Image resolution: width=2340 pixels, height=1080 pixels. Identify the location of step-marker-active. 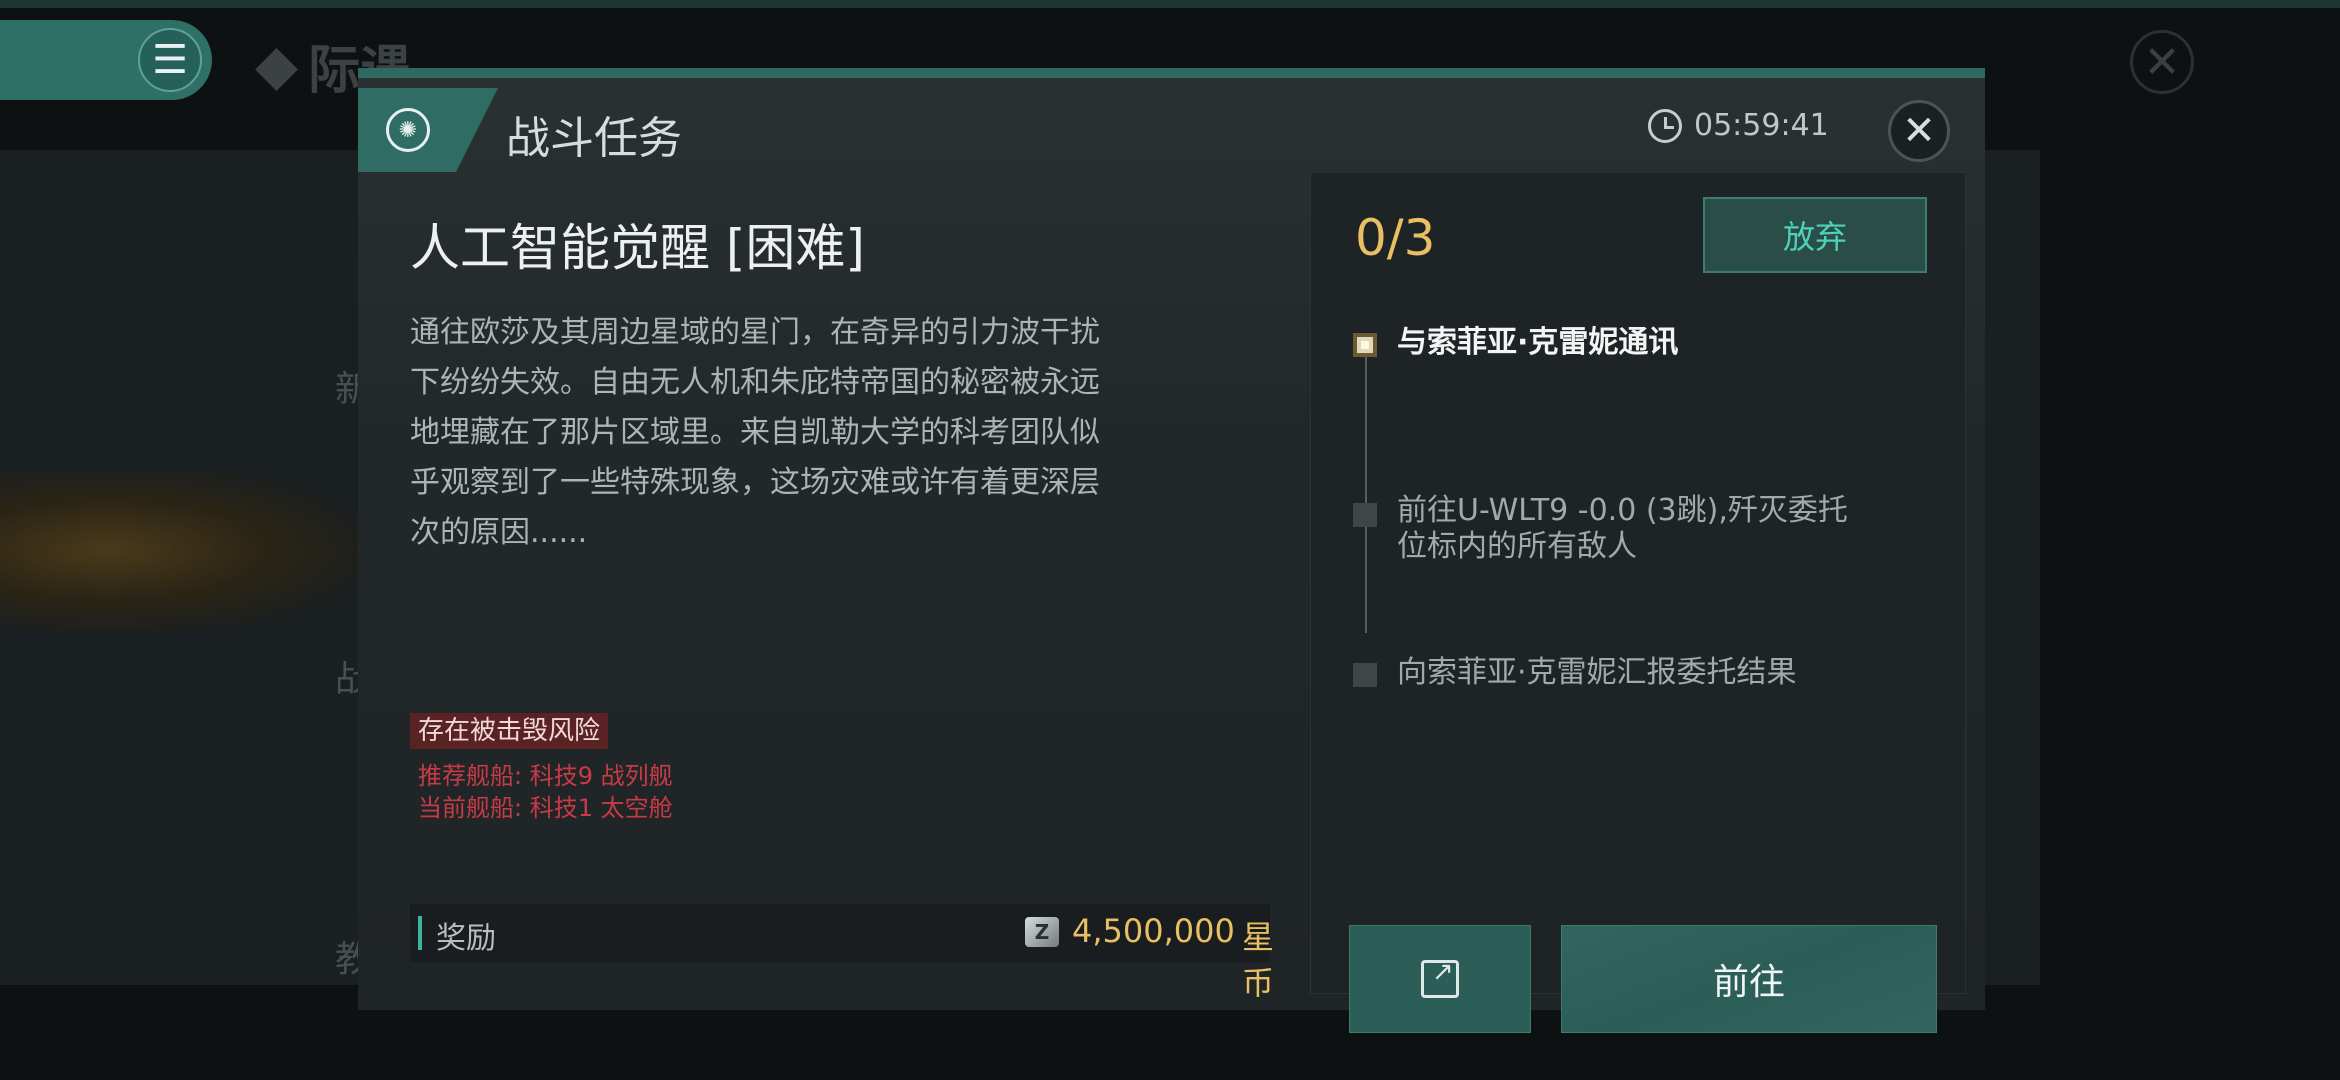
(1365, 345).